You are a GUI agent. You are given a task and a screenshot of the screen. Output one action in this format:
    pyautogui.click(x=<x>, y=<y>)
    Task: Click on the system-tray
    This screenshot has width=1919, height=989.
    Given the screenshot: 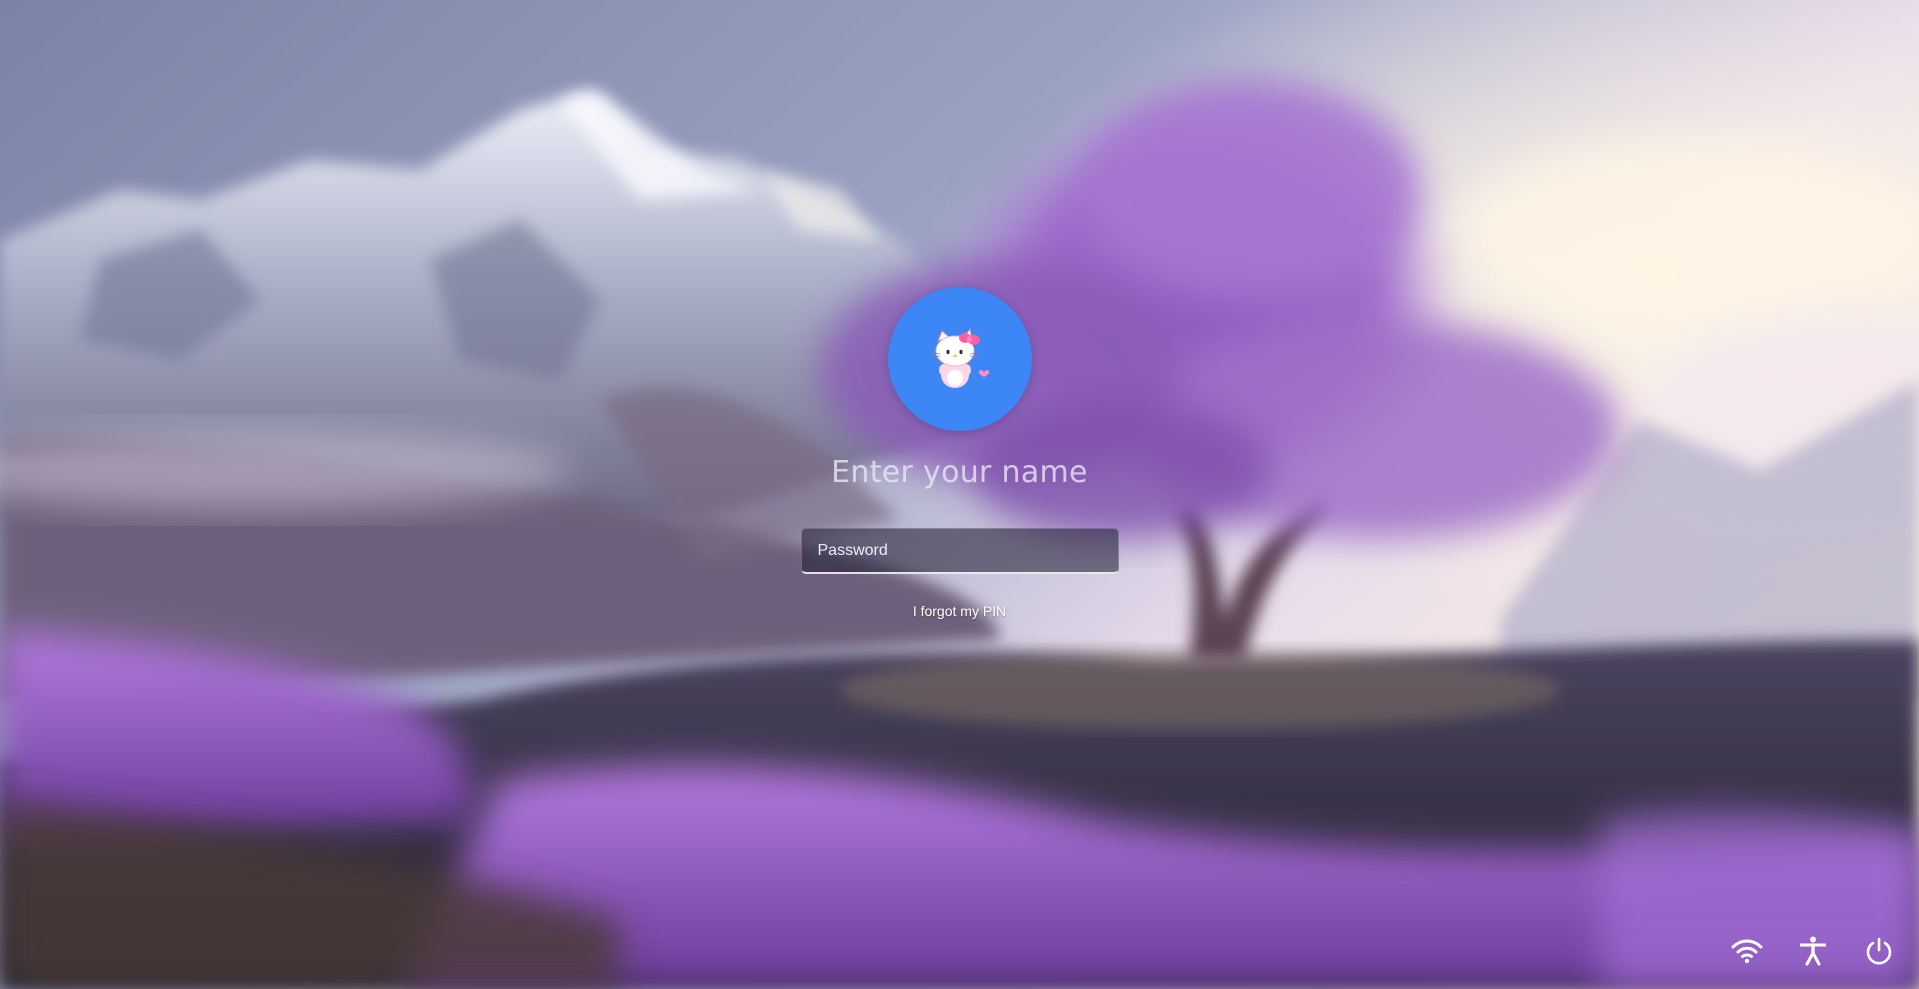 What is the action you would take?
    pyautogui.click(x=1820, y=951)
    